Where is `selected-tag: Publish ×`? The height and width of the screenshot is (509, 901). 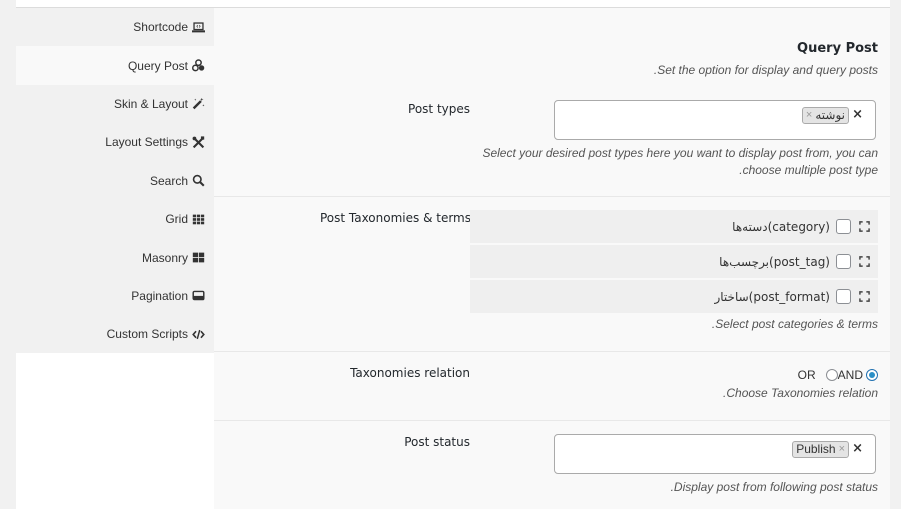
selected-tag: Publish × is located at coordinates (820, 449).